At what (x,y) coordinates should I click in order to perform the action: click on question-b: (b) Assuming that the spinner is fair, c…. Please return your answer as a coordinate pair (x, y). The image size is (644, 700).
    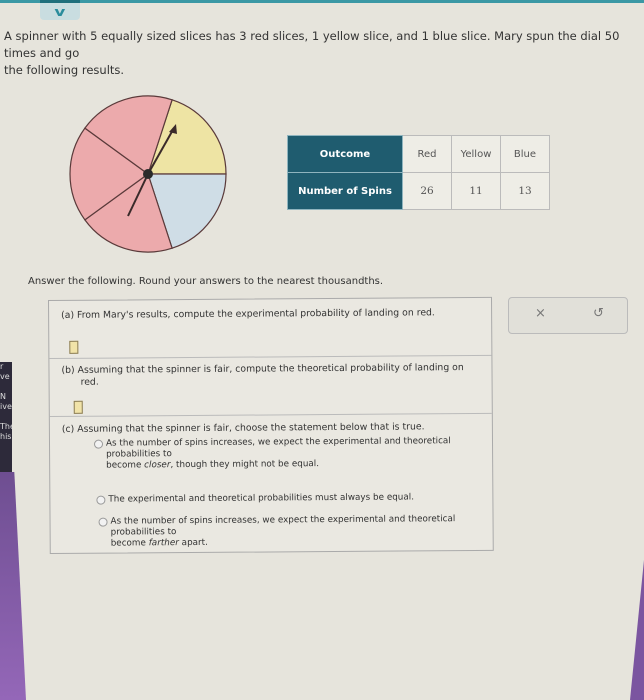
    Looking at the image, I should click on (270, 386).